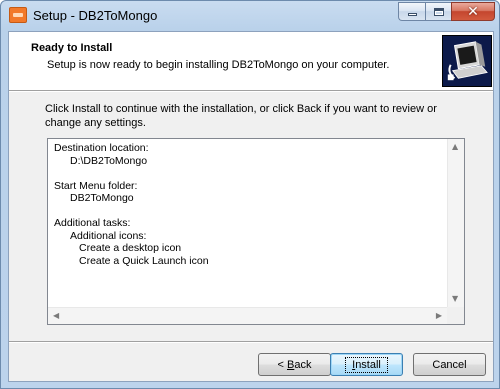 The image size is (500, 389). I want to click on install-button: Install, so click(366, 364).